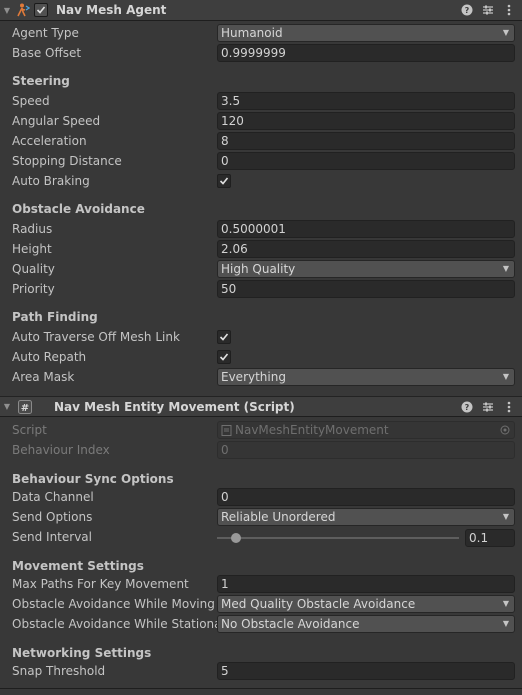  I want to click on max-paths-field: 1, so click(366, 584).